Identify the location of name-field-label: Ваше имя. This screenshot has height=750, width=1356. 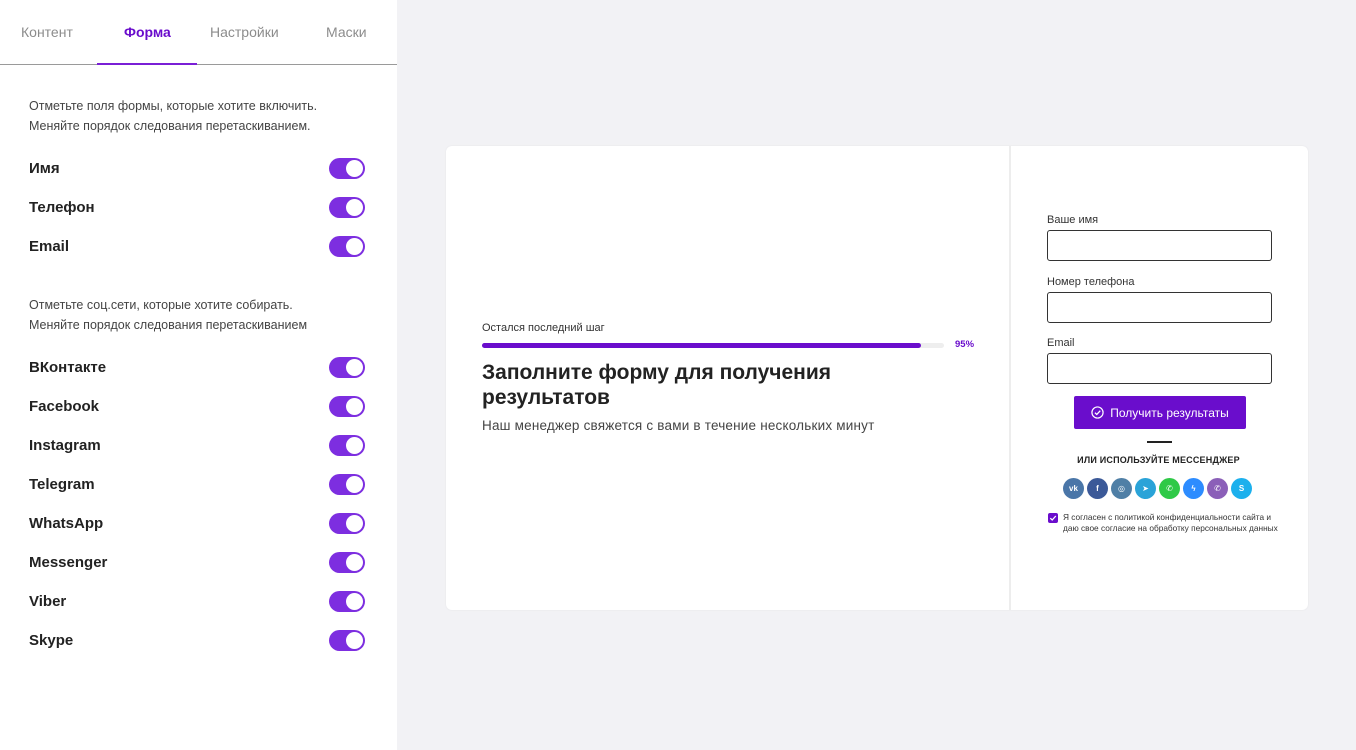
(1073, 220).